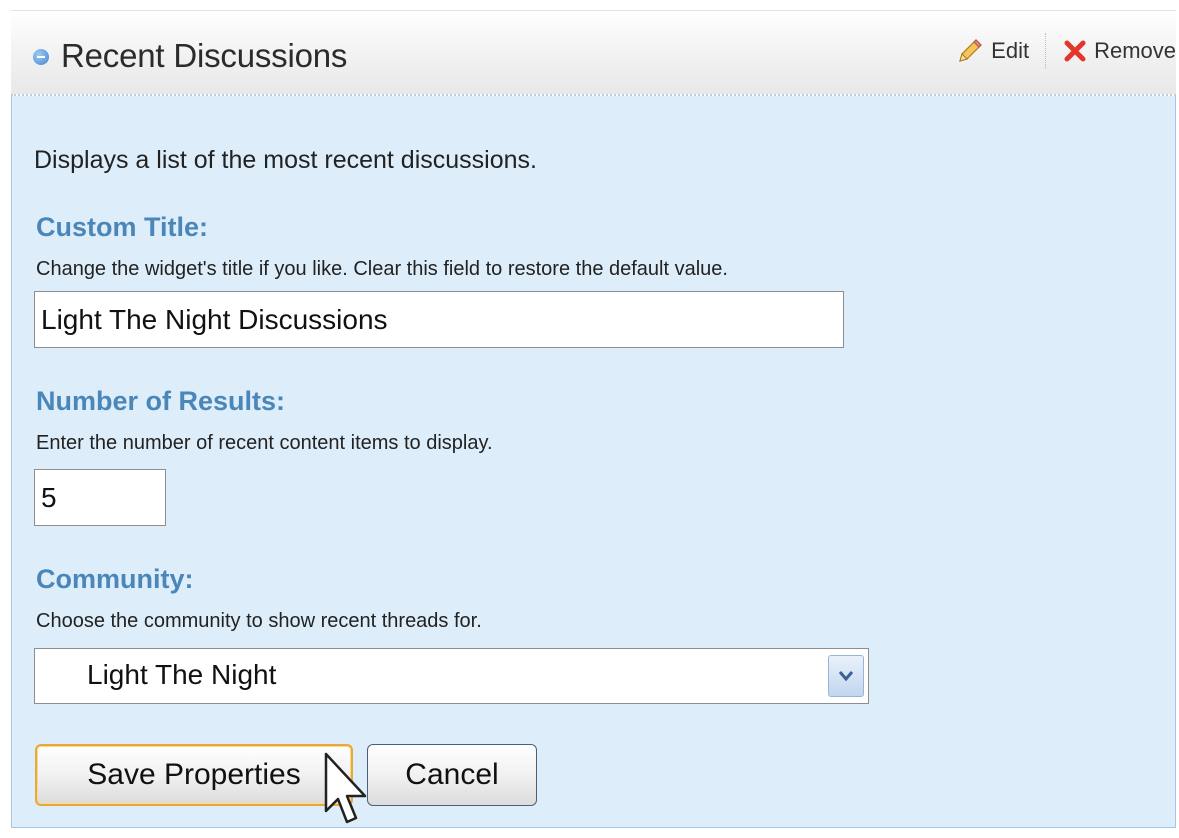 Image resolution: width=1179 pixels, height=838 pixels. What do you see at coordinates (161, 401) in the screenshot?
I see `number-of-results-label: Number of Results:` at bounding box center [161, 401].